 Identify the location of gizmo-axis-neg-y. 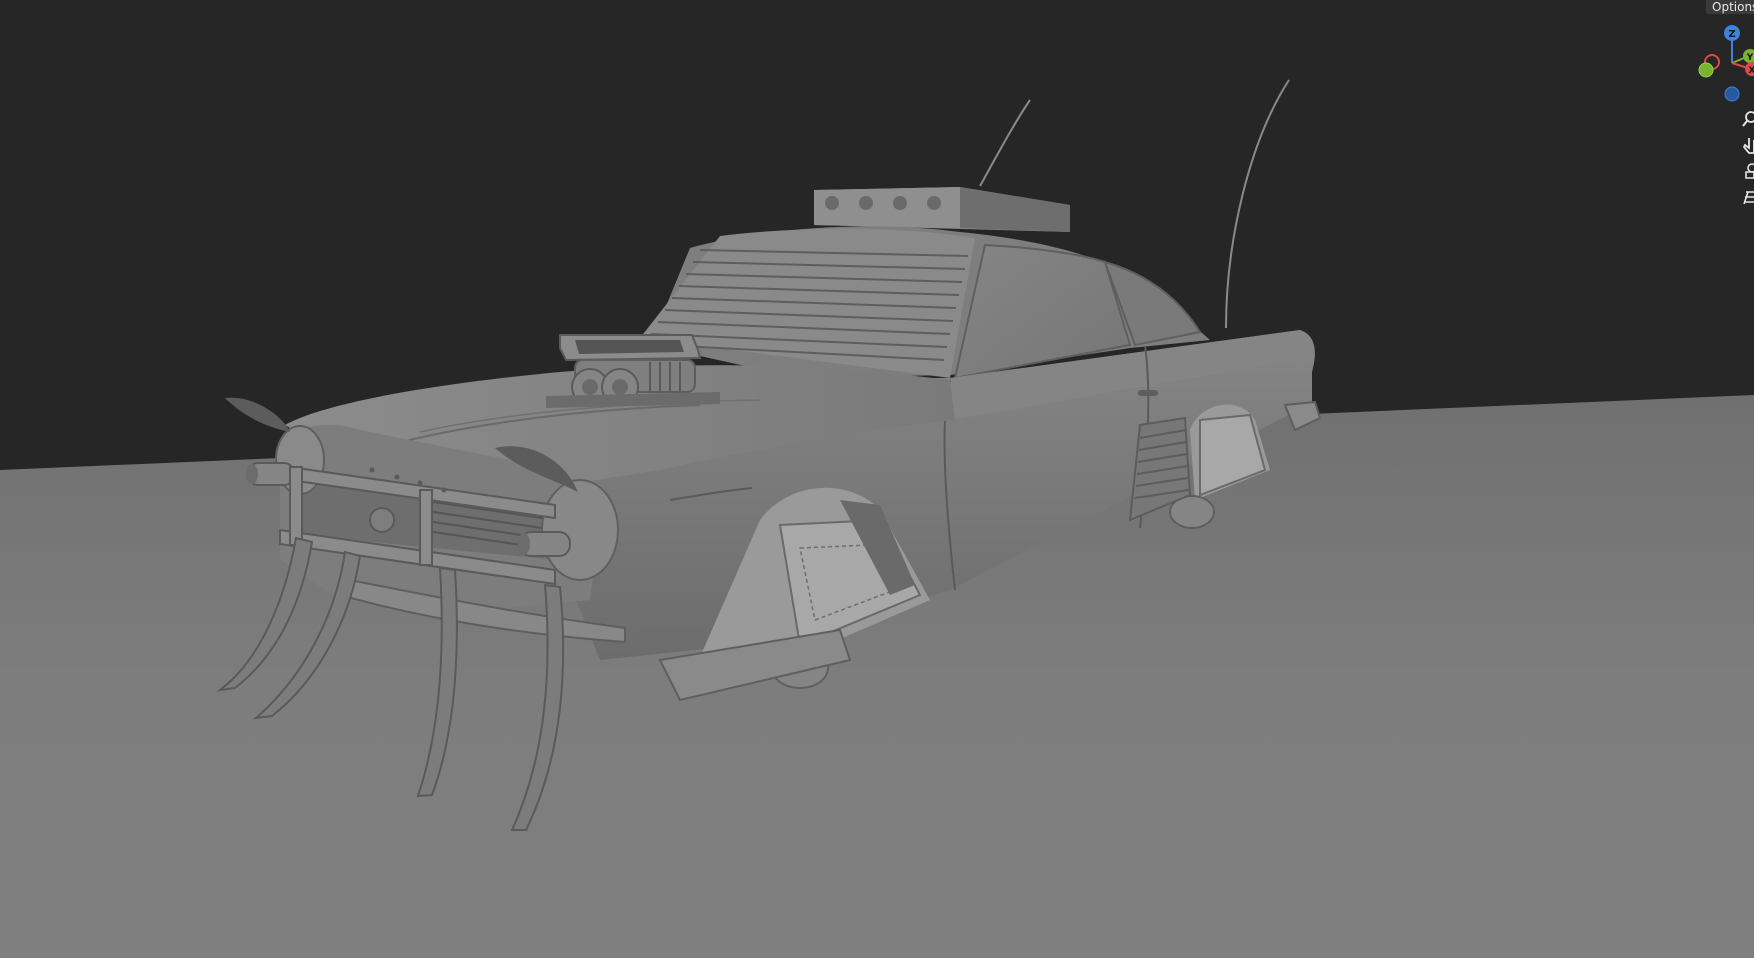
(1706, 70).